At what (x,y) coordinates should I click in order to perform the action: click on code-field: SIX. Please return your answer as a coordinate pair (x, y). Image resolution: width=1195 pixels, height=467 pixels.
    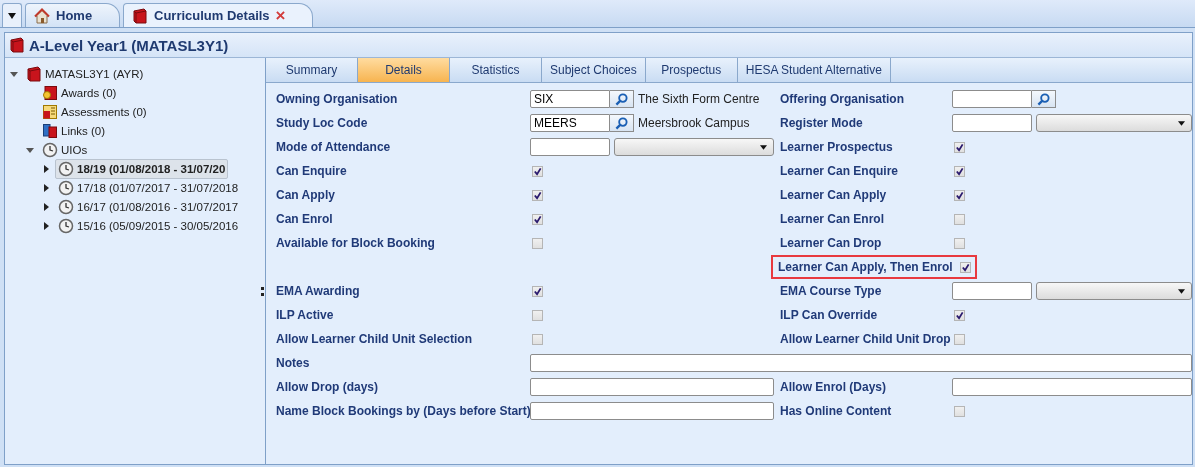
    Looking at the image, I should click on (570, 99).